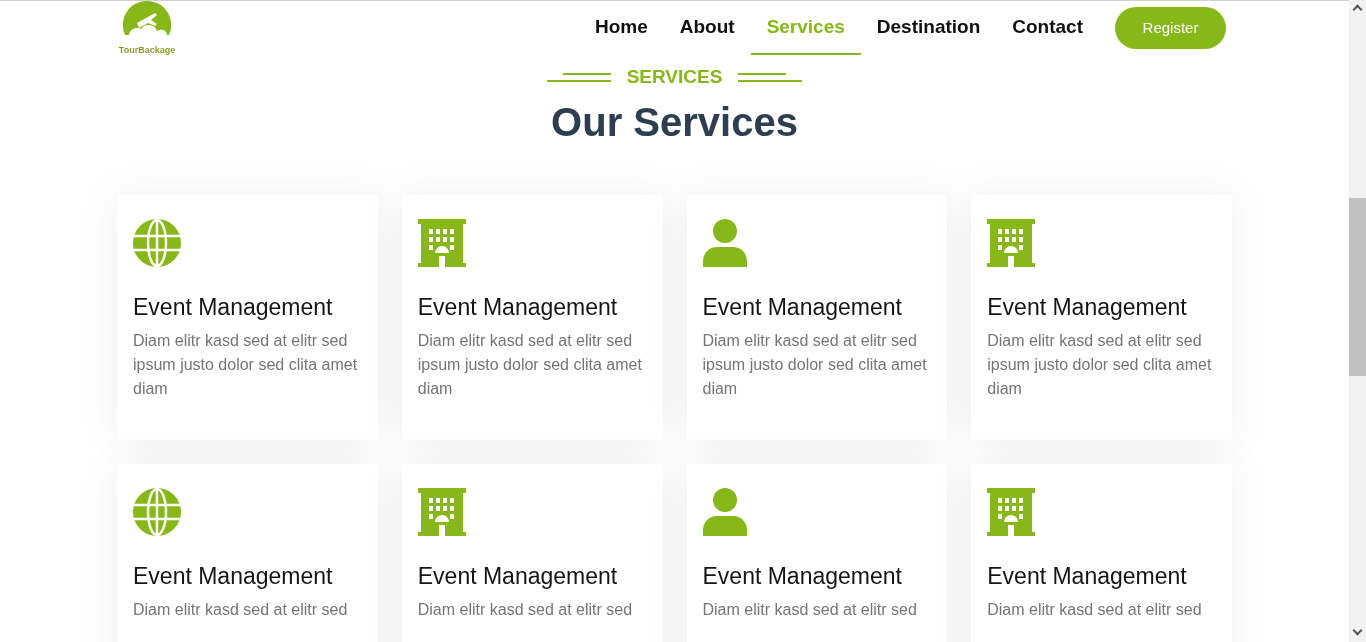  What do you see at coordinates (674, 122) in the screenshot?
I see `section-title: Our Services` at bounding box center [674, 122].